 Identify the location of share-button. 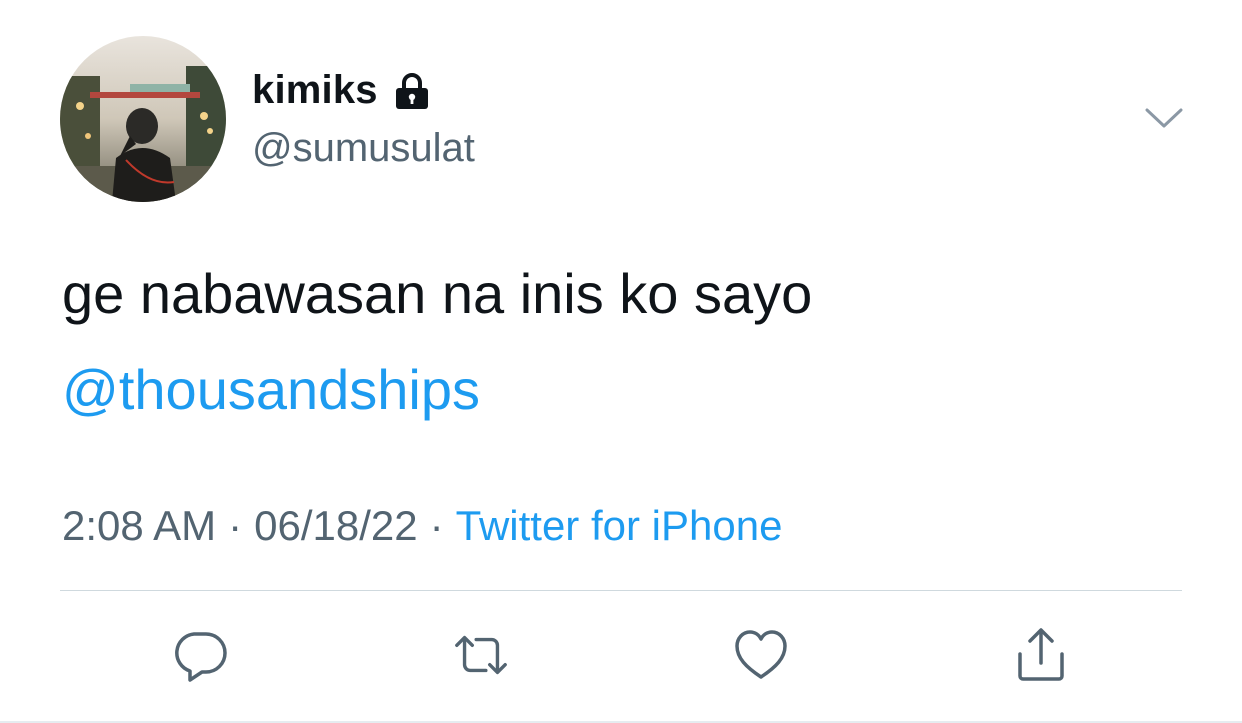
(1041, 655).